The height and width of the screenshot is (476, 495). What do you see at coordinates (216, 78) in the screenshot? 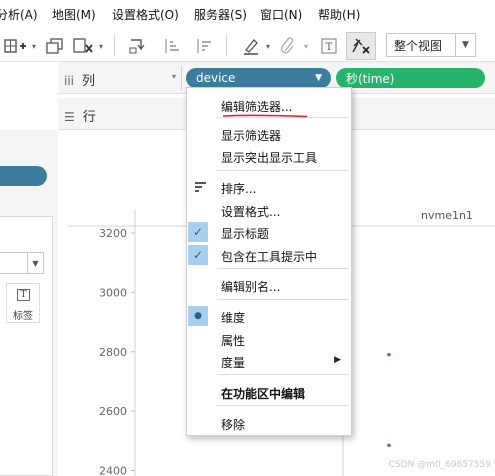
I see `device-pill-label: device` at bounding box center [216, 78].